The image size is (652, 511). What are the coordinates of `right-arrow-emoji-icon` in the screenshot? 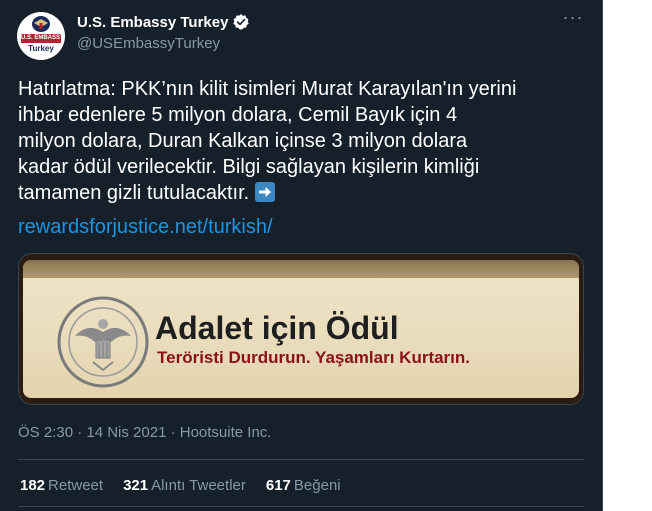 It's located at (264, 192).